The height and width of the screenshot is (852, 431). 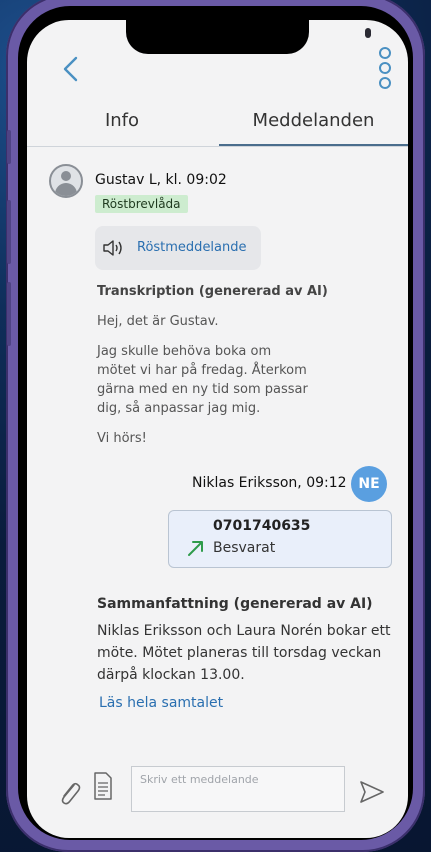 What do you see at coordinates (269, 483) in the screenshot?
I see `reply-sender: Niklas Eriksson, 09:12` at bounding box center [269, 483].